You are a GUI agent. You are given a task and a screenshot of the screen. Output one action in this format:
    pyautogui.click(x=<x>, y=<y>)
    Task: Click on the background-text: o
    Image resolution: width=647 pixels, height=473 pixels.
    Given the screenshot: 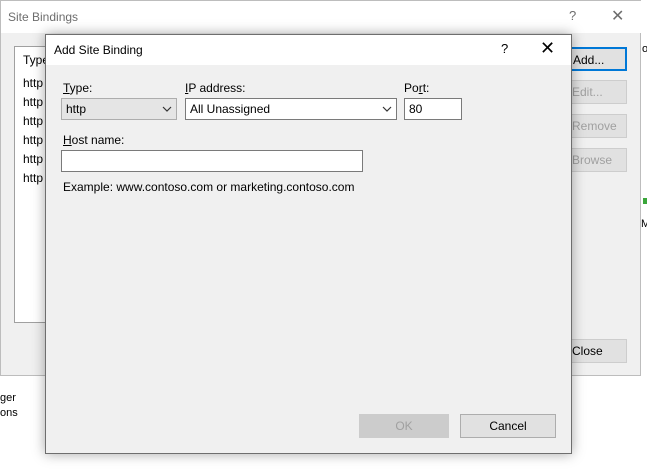 What is the action you would take?
    pyautogui.click(x=644, y=49)
    